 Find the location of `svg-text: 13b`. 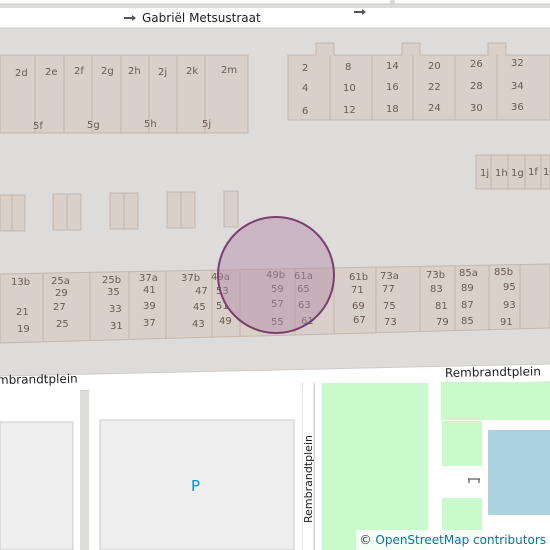

svg-text: 13b is located at coordinates (20, 282).